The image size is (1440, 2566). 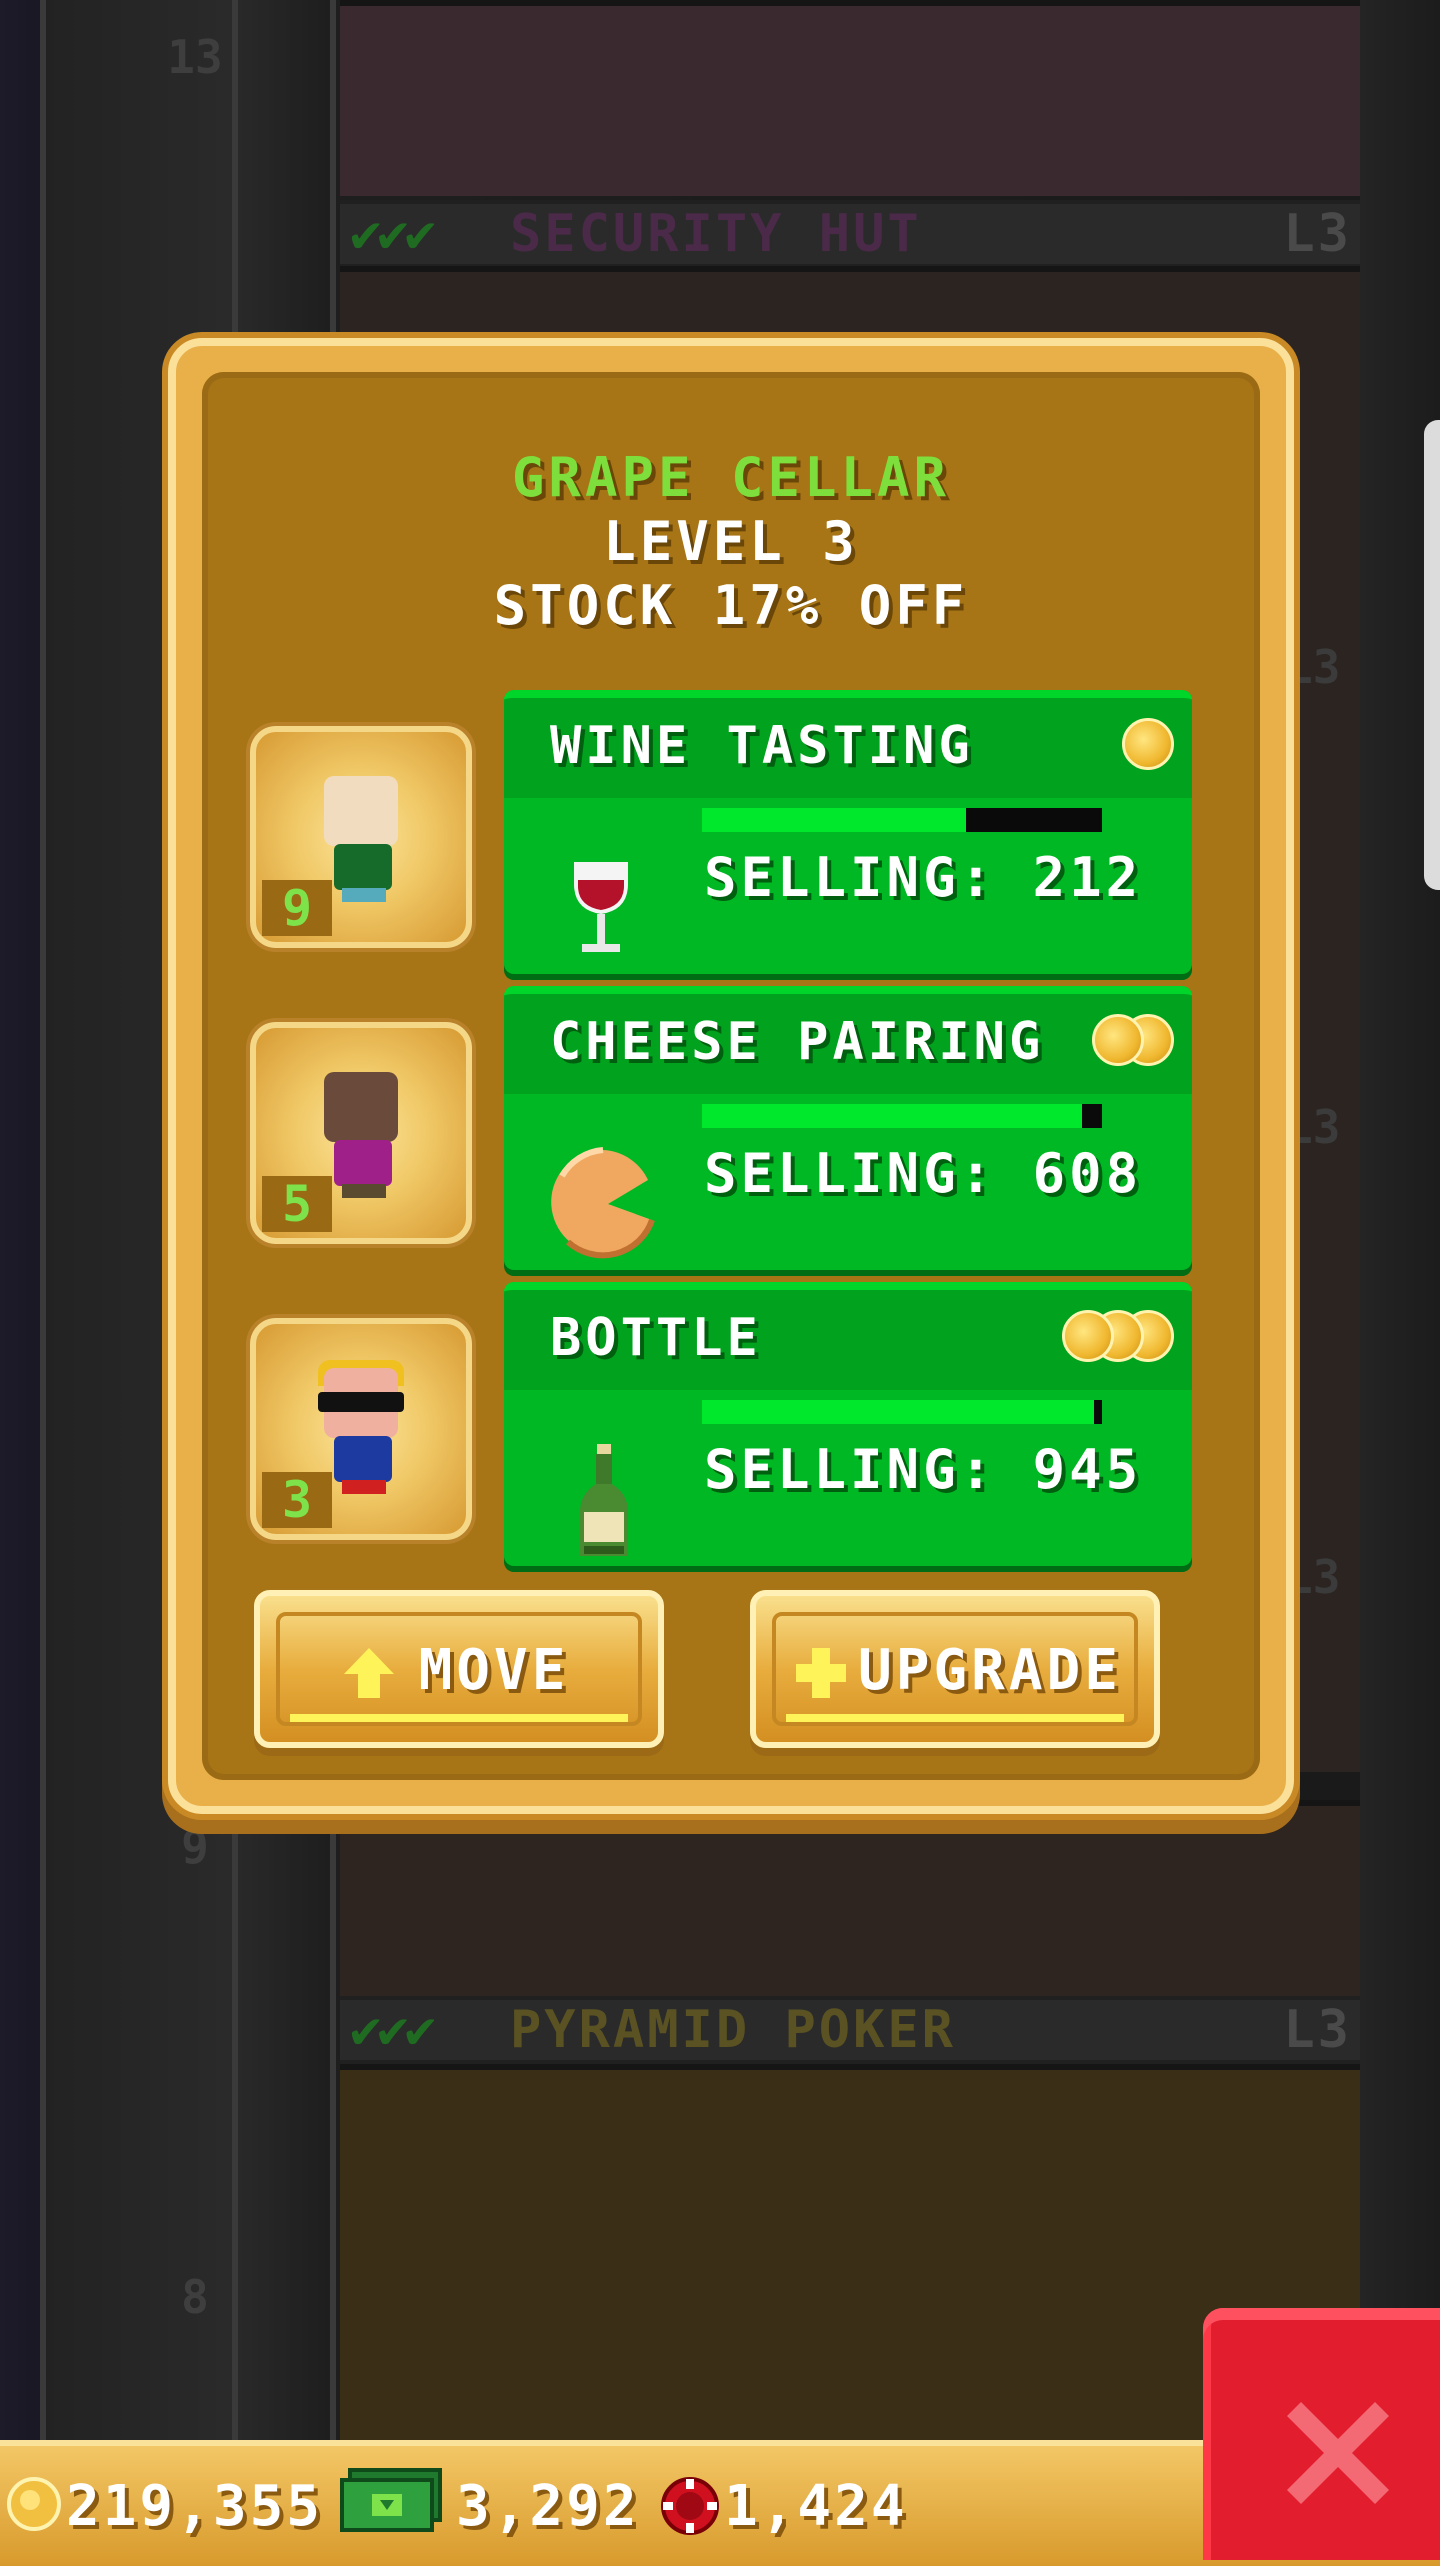 I want to click on tower-bux-icon, so click(x=391, y=2500).